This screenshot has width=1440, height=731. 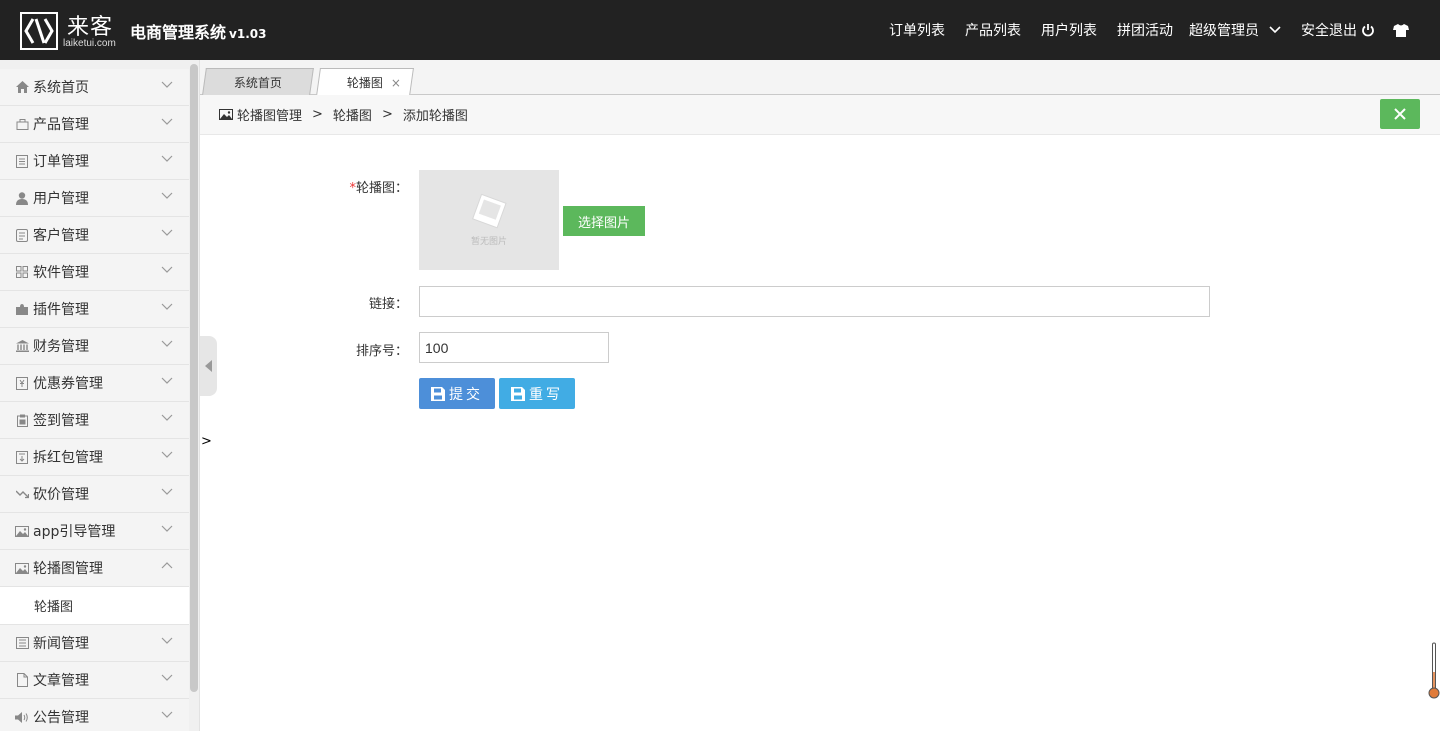 What do you see at coordinates (365, 82) in the screenshot?
I see `tab-carousel: 轮播图 ×` at bounding box center [365, 82].